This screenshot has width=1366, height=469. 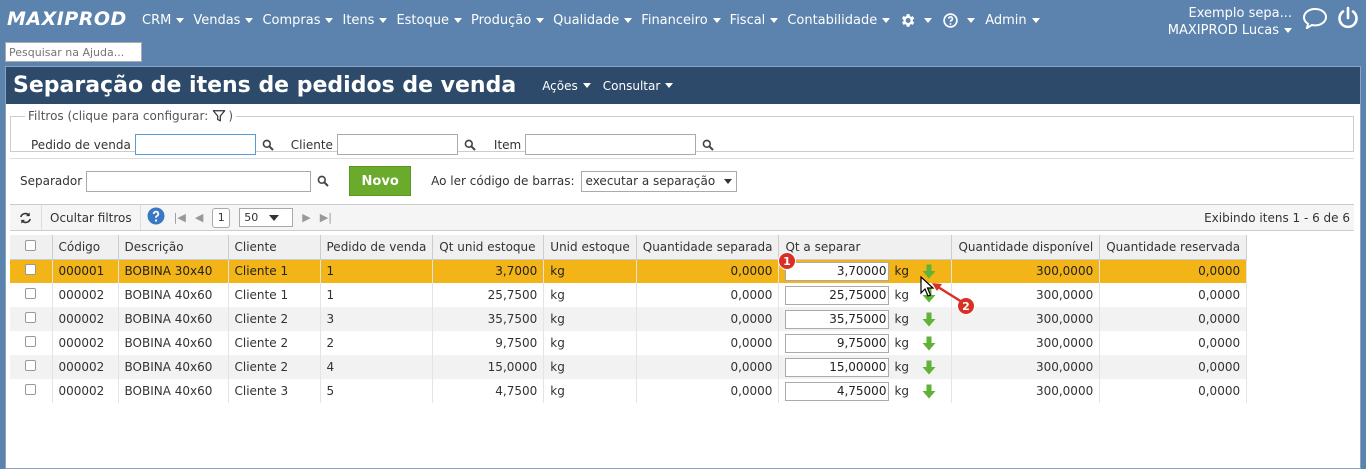 What do you see at coordinates (298, 20) in the screenshot?
I see `menu-compras: Compras` at bounding box center [298, 20].